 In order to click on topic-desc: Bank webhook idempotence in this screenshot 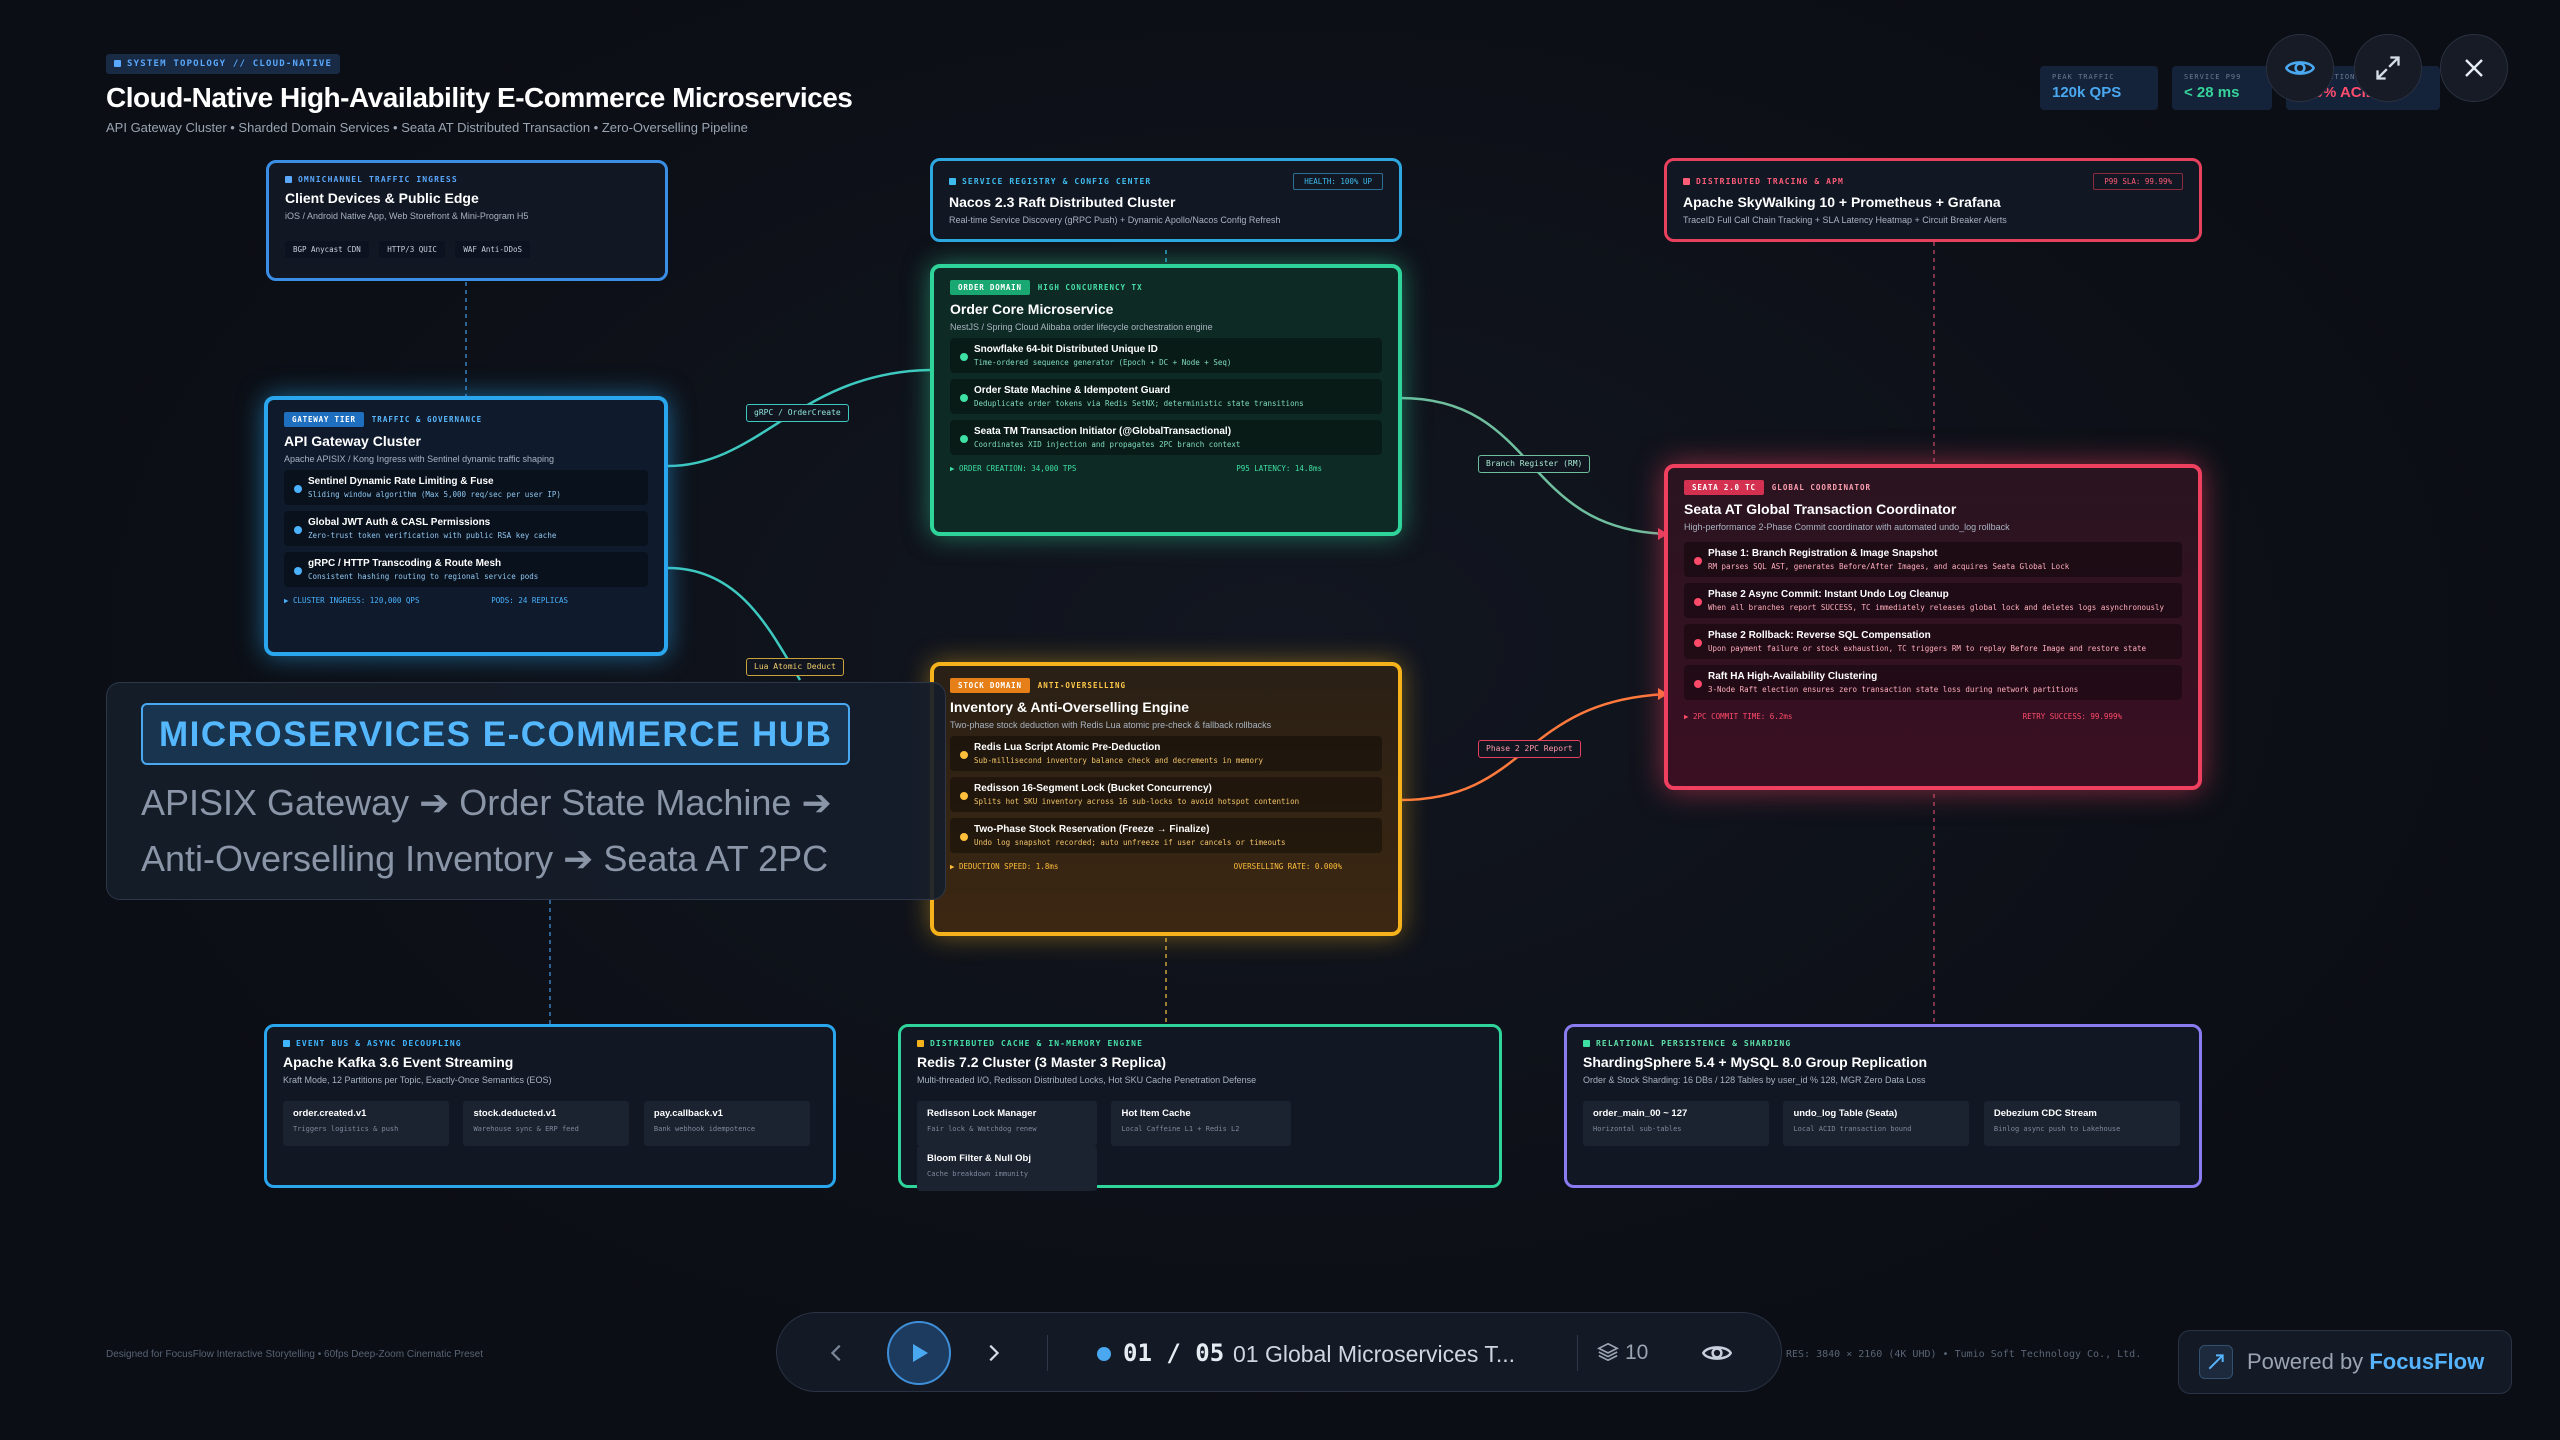, I will do `click(704, 1129)`.